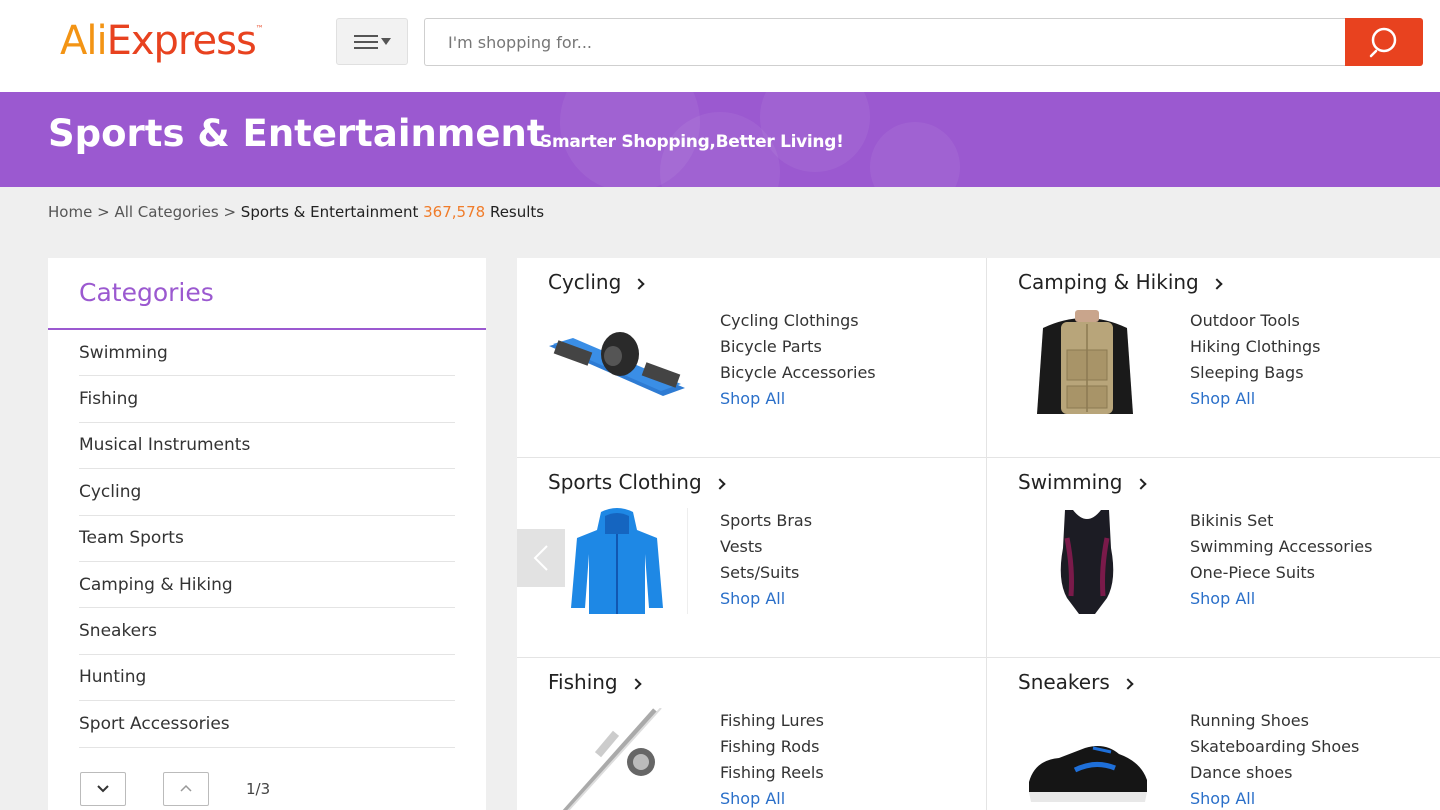 This screenshot has height=810, width=1440. Describe the element at coordinates (267, 631) in the screenshot. I see `sidebar-item-sneakers: Sneakers` at that location.